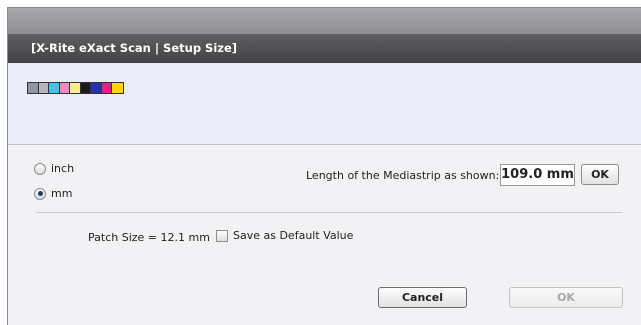 Image resolution: width=641 pixels, height=325 pixels. What do you see at coordinates (222, 235) in the screenshot?
I see `save-default-checkbox` at bounding box center [222, 235].